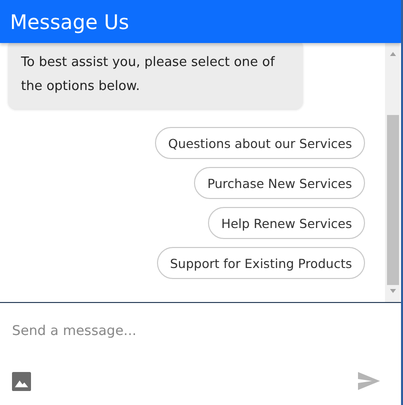  I want to click on scrollbar, so click(392, 172).